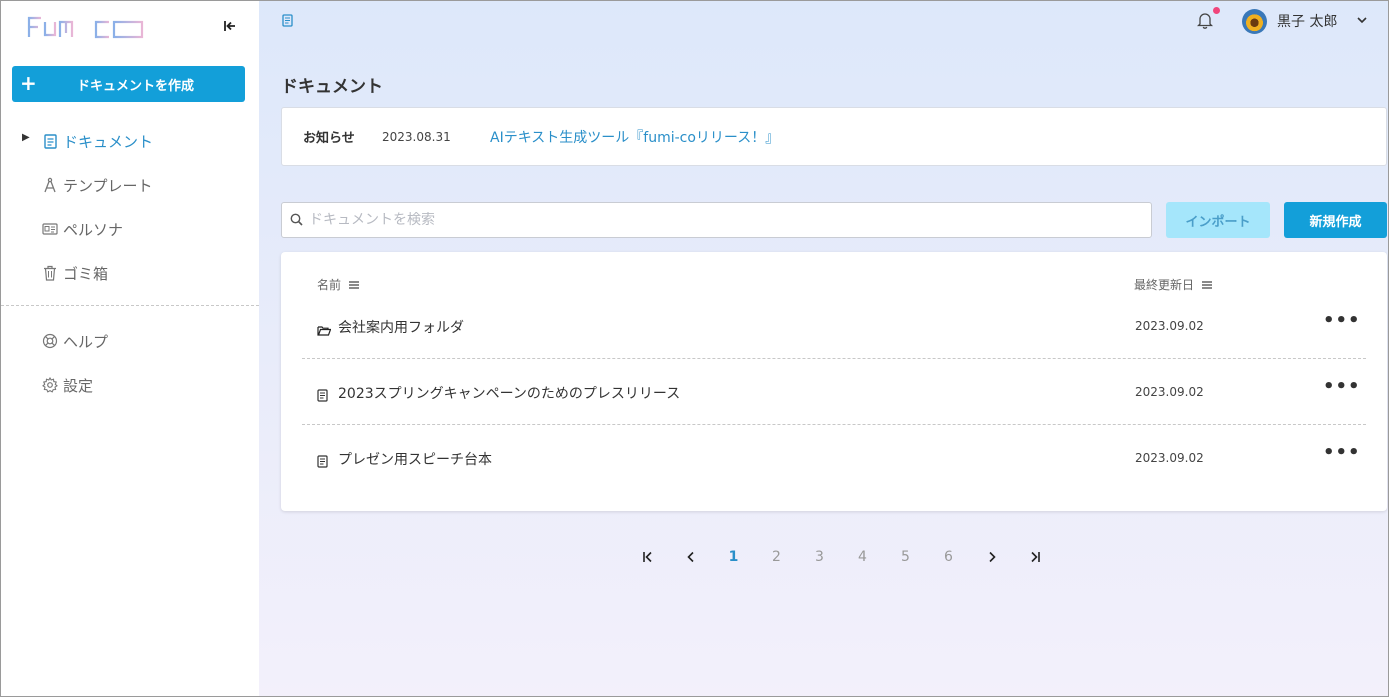 The height and width of the screenshot is (697, 1389). I want to click on chevron-left-icon, so click(690, 557).